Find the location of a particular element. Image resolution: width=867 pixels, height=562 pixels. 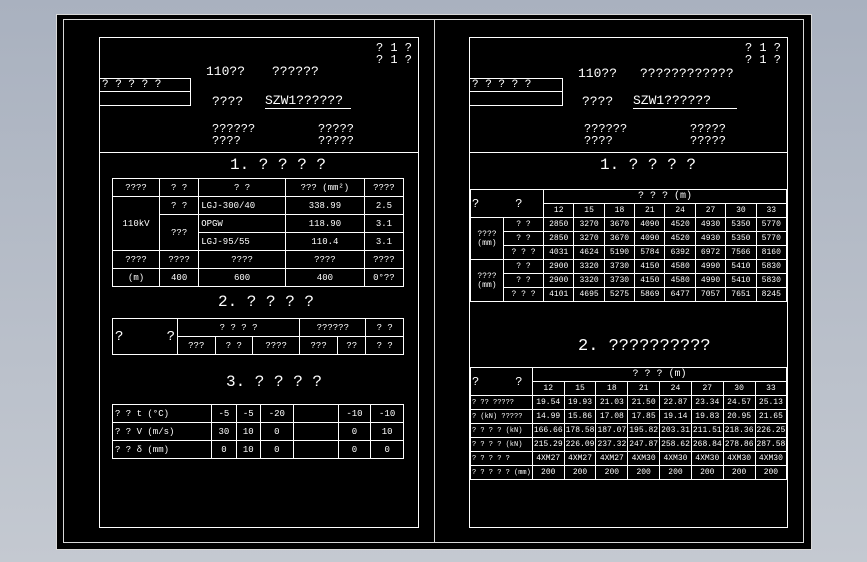

table-cell: 7566 is located at coordinates (741, 252).